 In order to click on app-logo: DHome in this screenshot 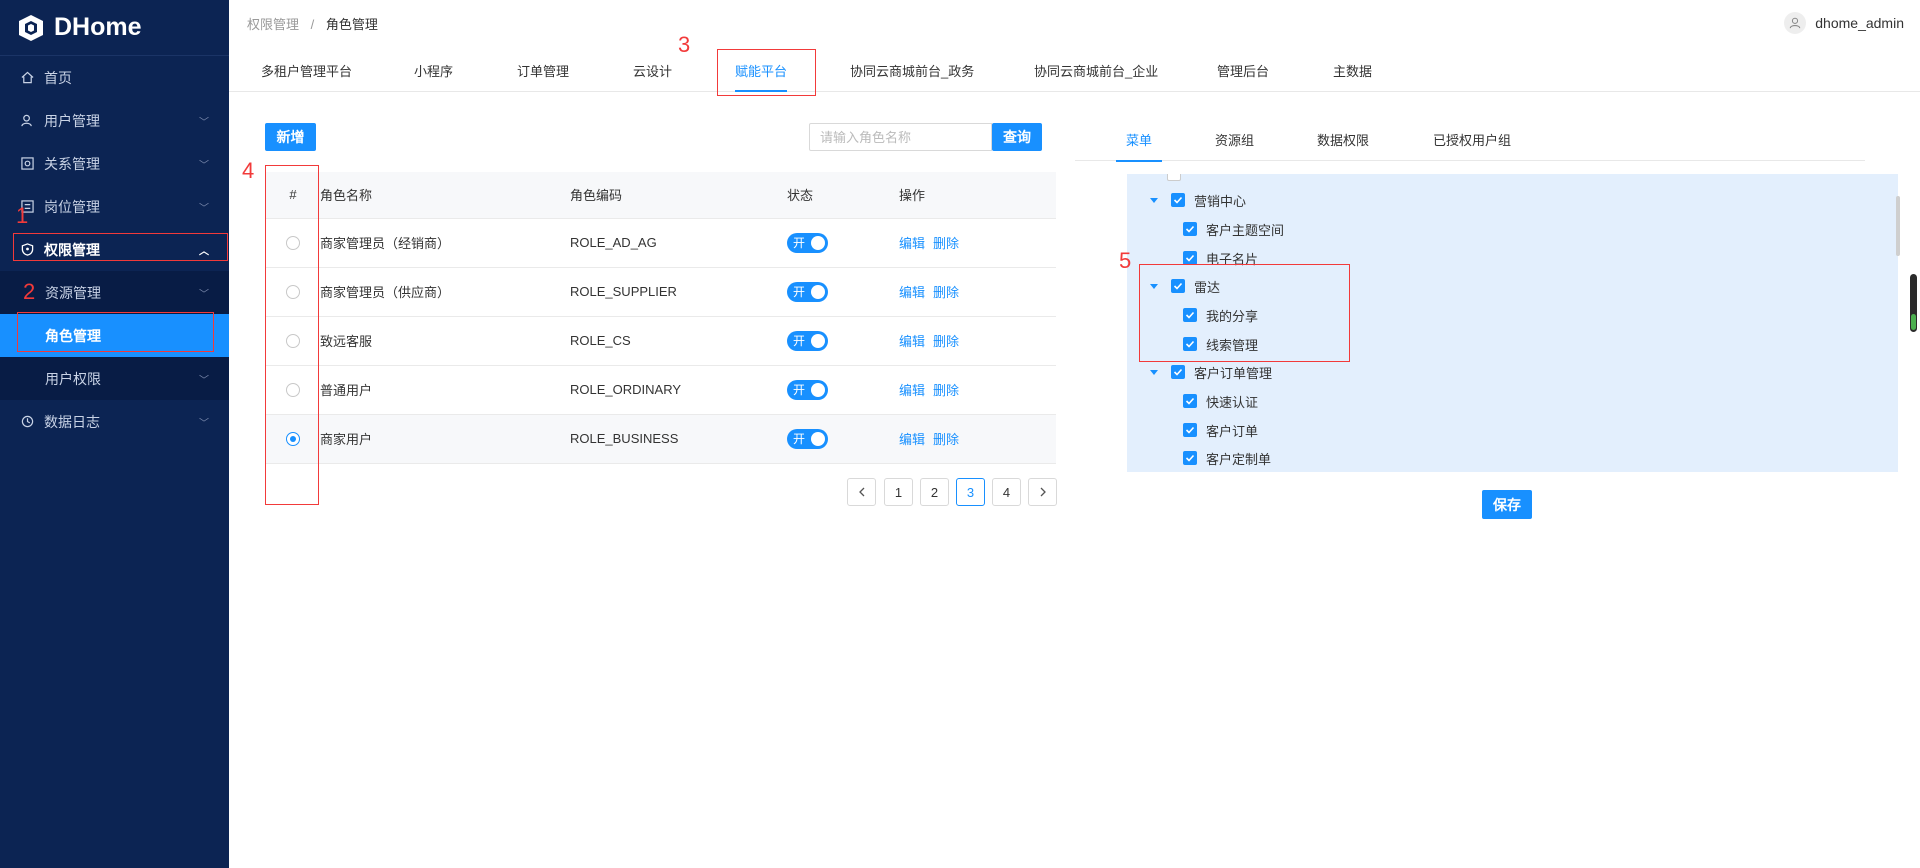, I will do `click(114, 28)`.